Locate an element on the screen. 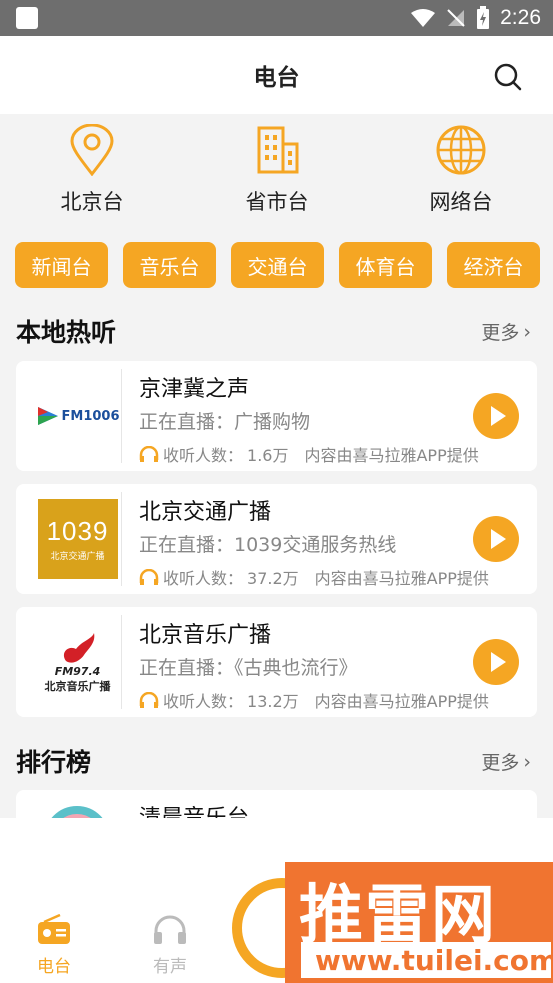 Image resolution: width=553 pixels, height=983 pixels. station-logo: 1039 北京交通广播 is located at coordinates (78, 539).